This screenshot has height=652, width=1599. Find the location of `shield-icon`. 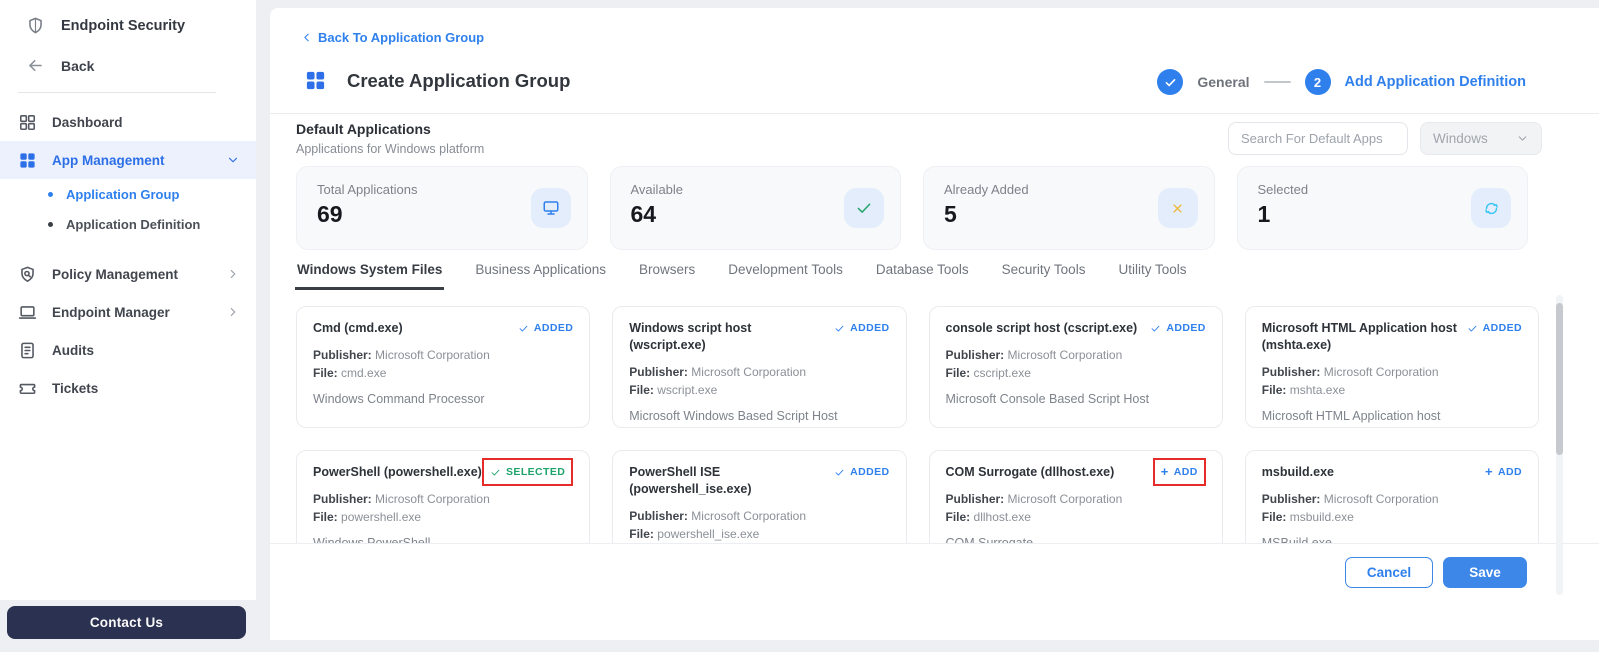

shield-icon is located at coordinates (35, 25).